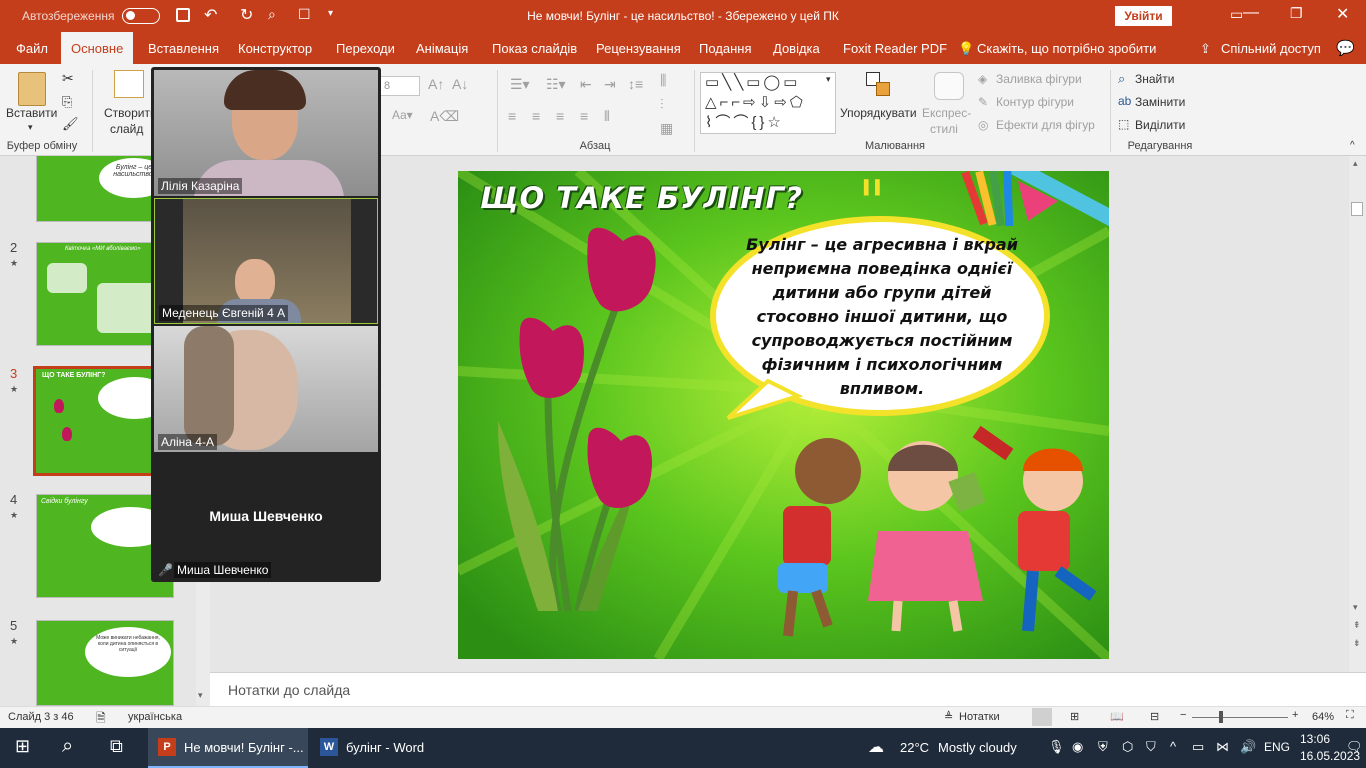 The height and width of the screenshot is (768, 1366). What do you see at coordinates (1345, 48) in the screenshot?
I see `comments-icon: 💬` at bounding box center [1345, 48].